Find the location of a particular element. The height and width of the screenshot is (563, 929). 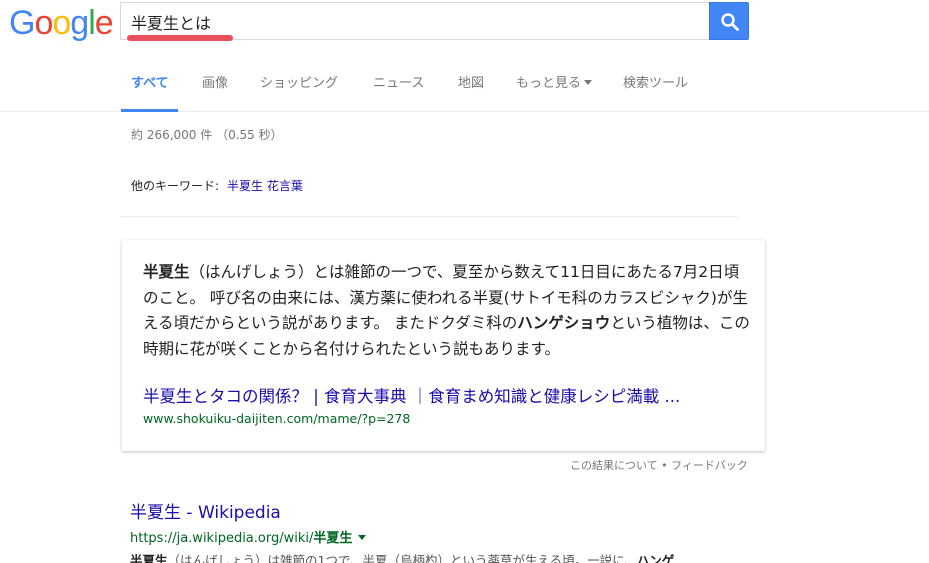

feedback-link: この結果について • フィードバック is located at coordinates (659, 465).